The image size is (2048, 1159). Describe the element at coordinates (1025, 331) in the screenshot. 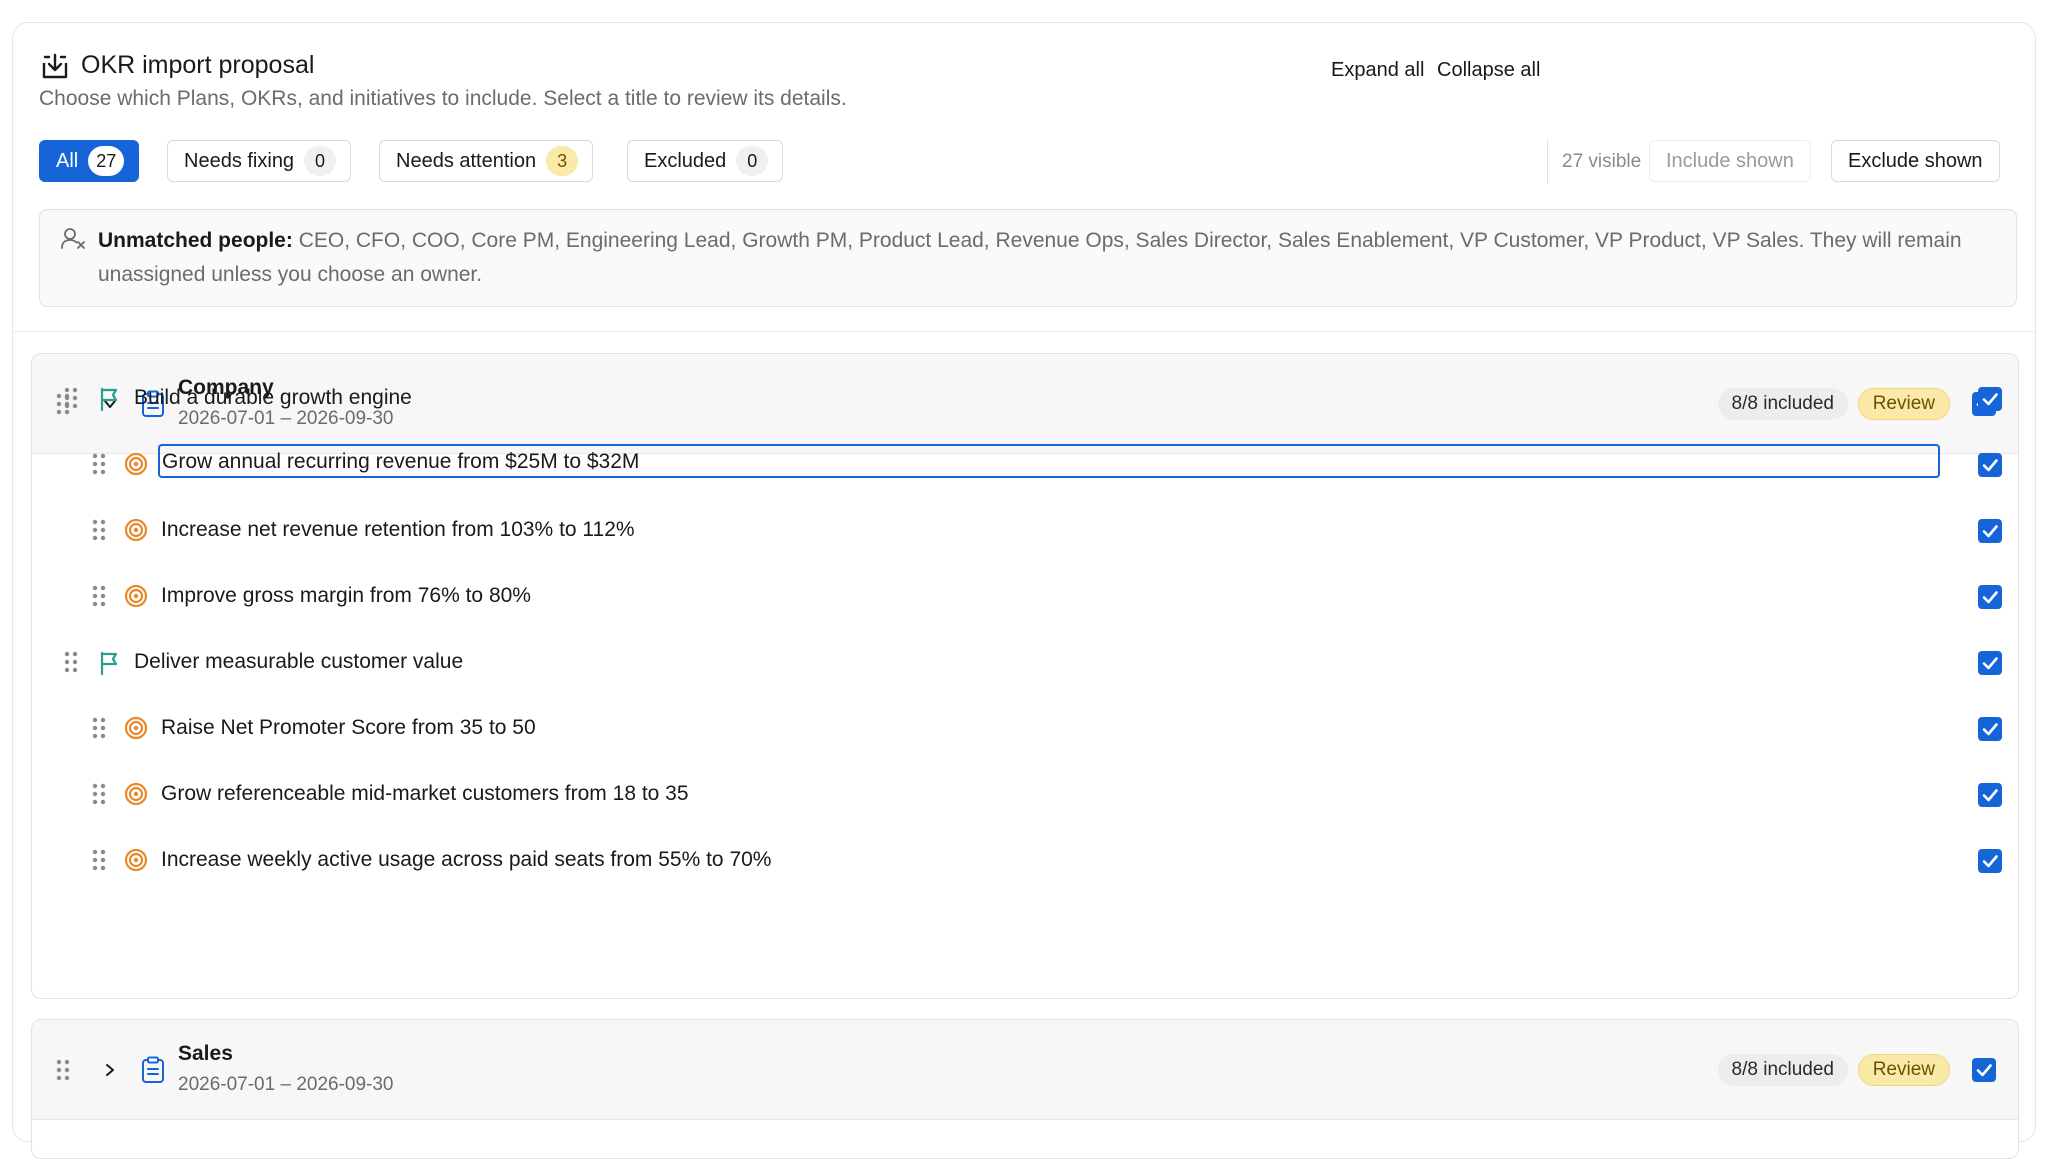

I see `section-divider` at that location.